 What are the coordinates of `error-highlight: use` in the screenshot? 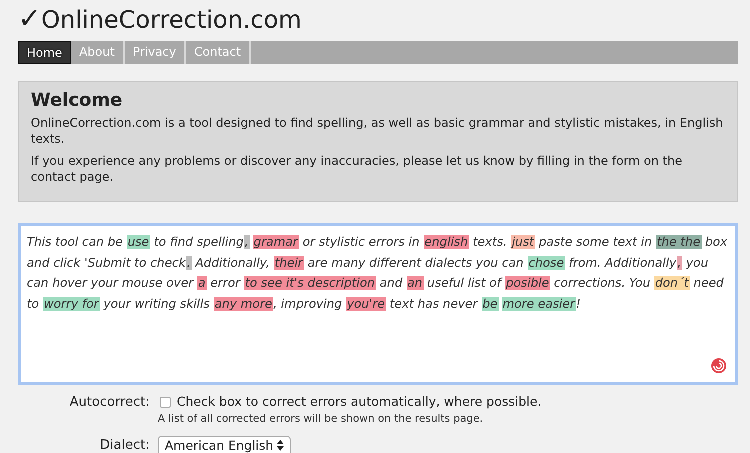 It's located at (138, 242).